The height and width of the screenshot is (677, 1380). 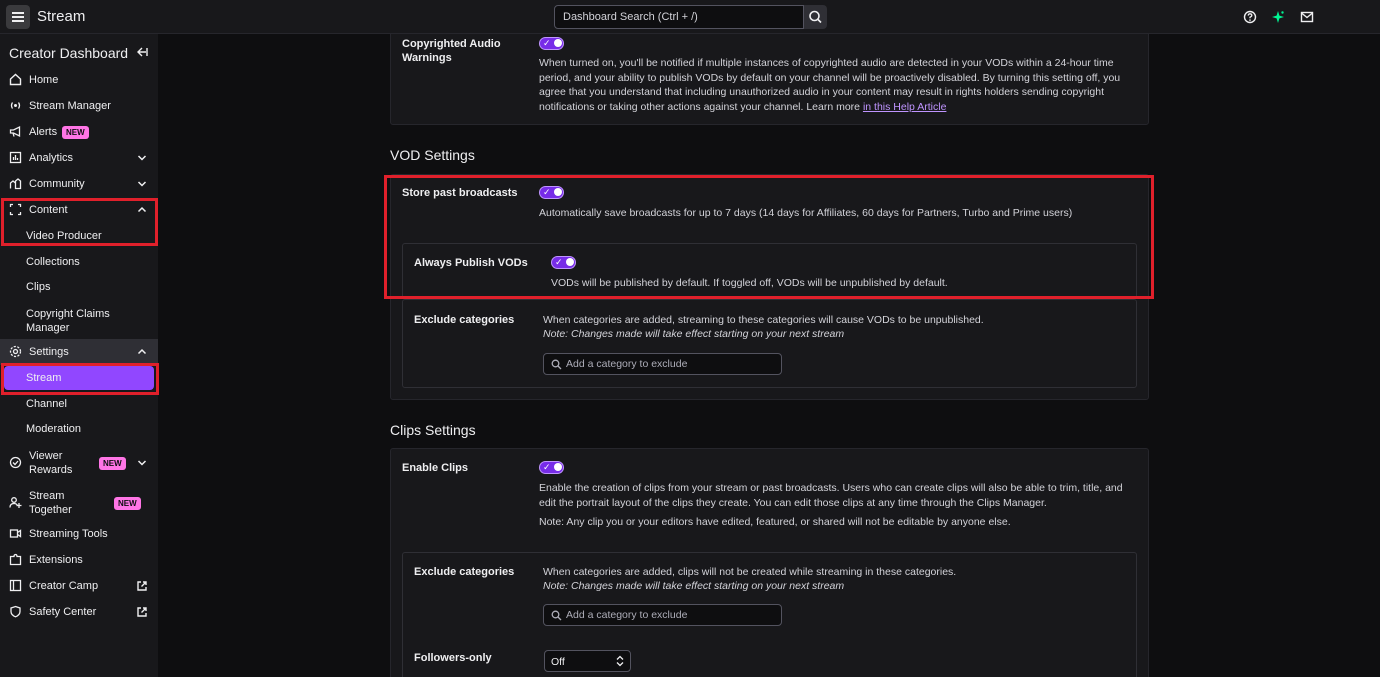 What do you see at coordinates (53, 262) in the screenshot?
I see `sidebar-item-label: Collections` at bounding box center [53, 262].